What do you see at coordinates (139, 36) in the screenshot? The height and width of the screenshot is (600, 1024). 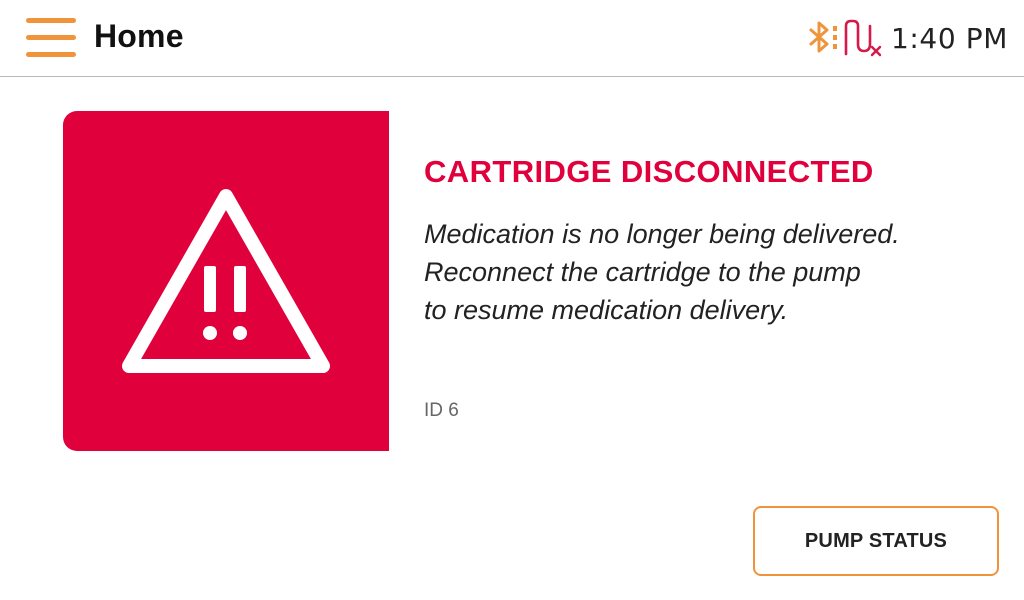 I see `page-title: Home` at bounding box center [139, 36].